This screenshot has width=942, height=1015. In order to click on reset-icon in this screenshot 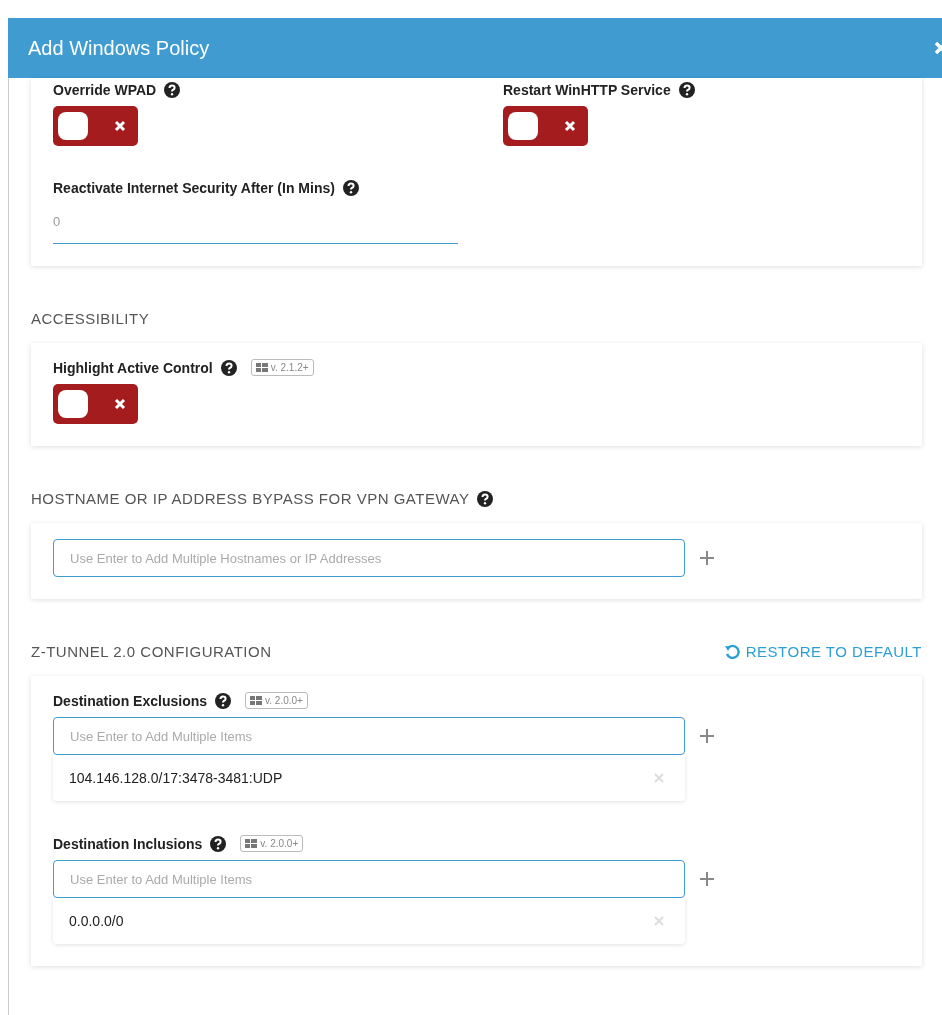, I will do `click(731, 651)`.